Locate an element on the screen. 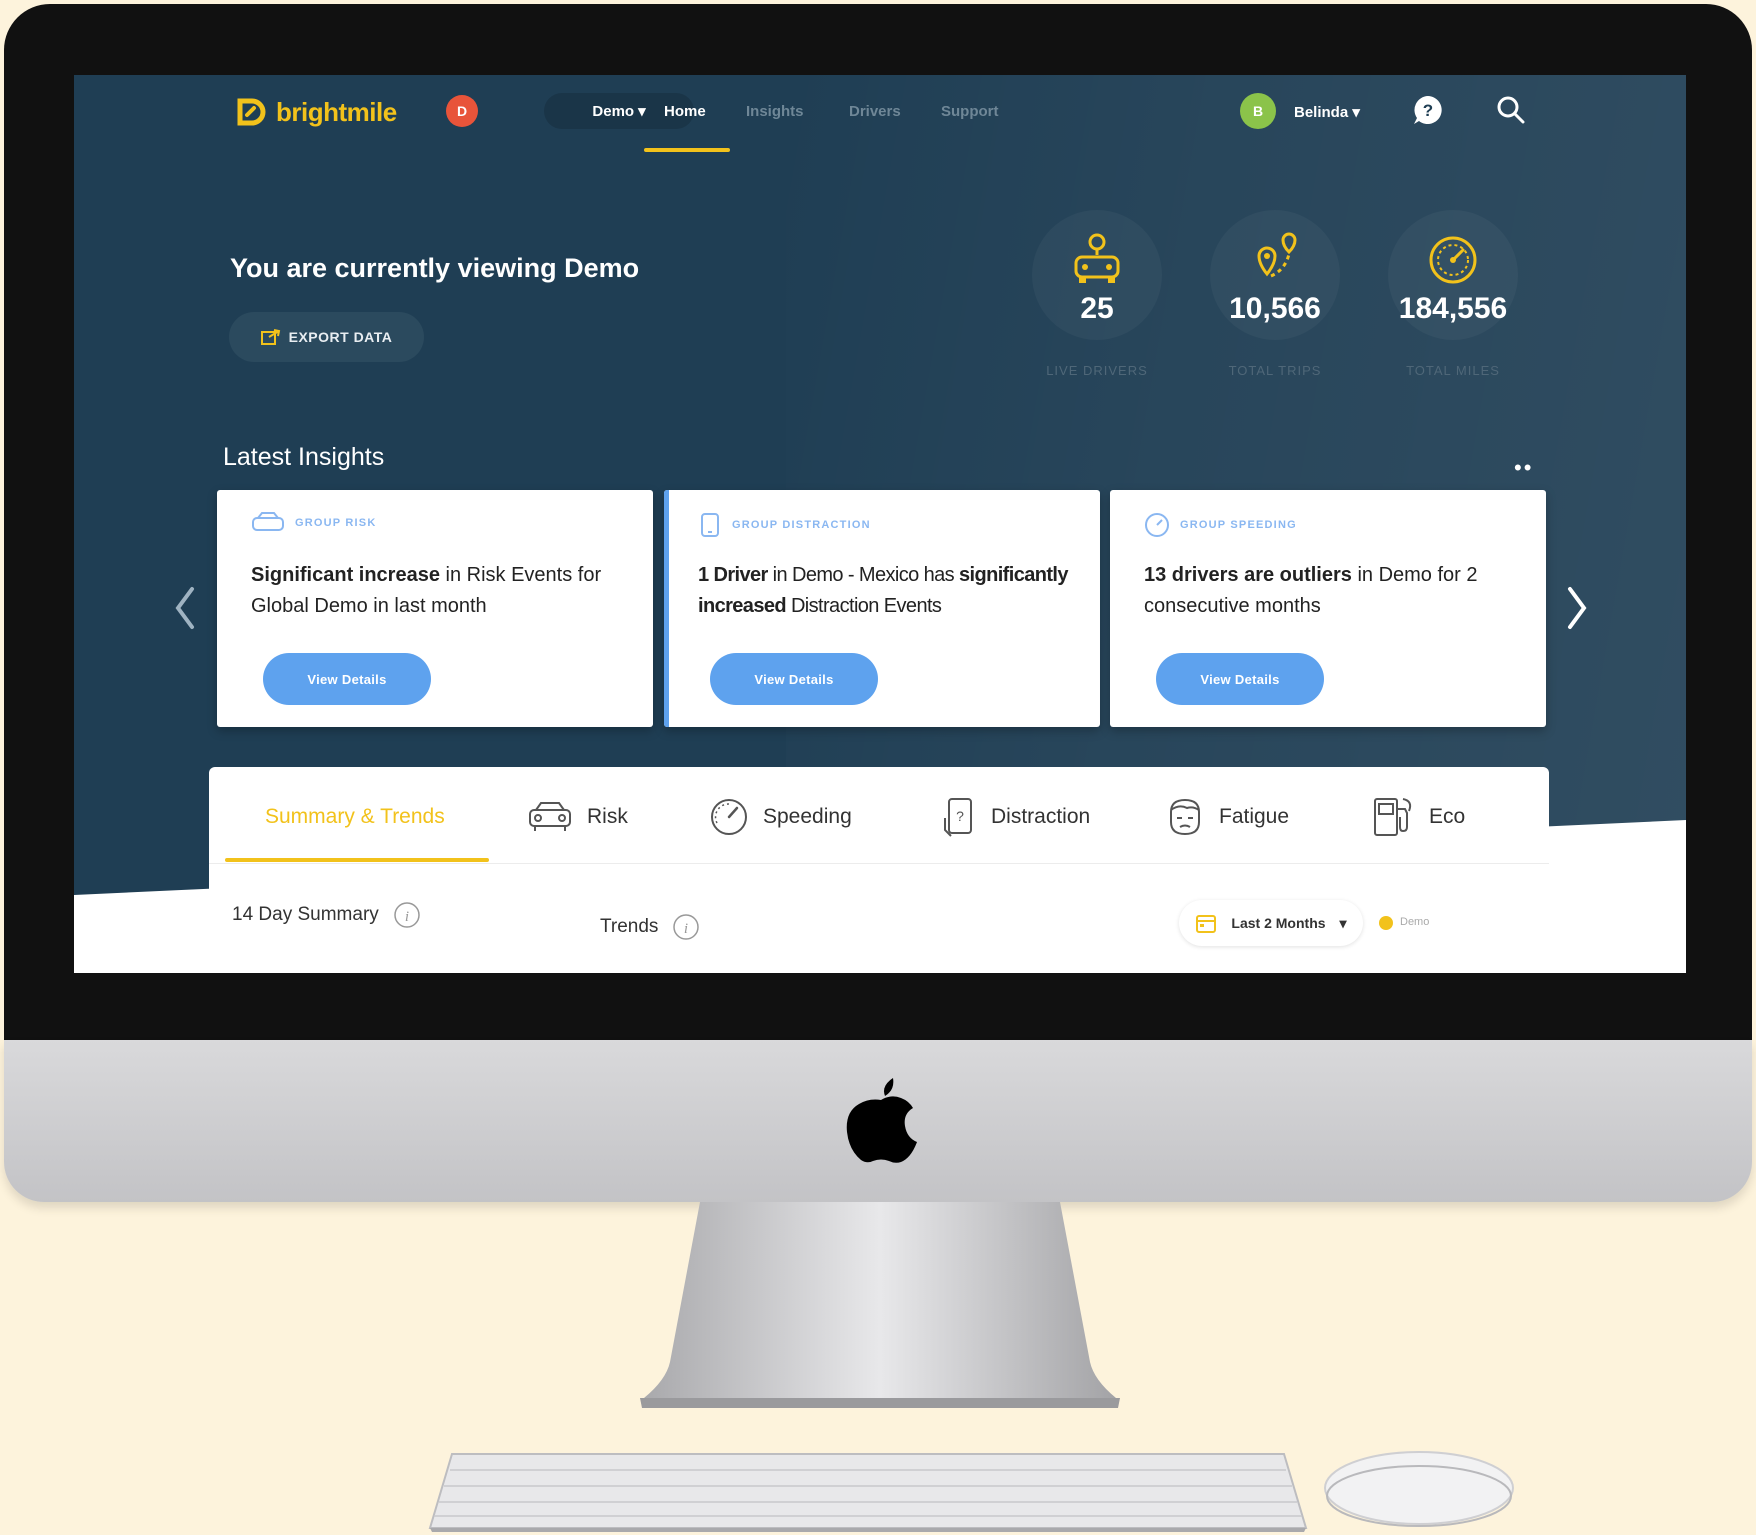  tab-distraction: ? Distraction is located at coordinates (1015, 817).